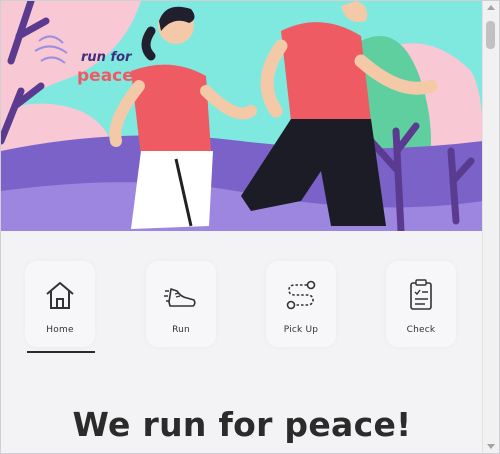 The height and width of the screenshot is (454, 500). Describe the element at coordinates (301, 295) in the screenshot. I see `route-pickup-icon` at that location.